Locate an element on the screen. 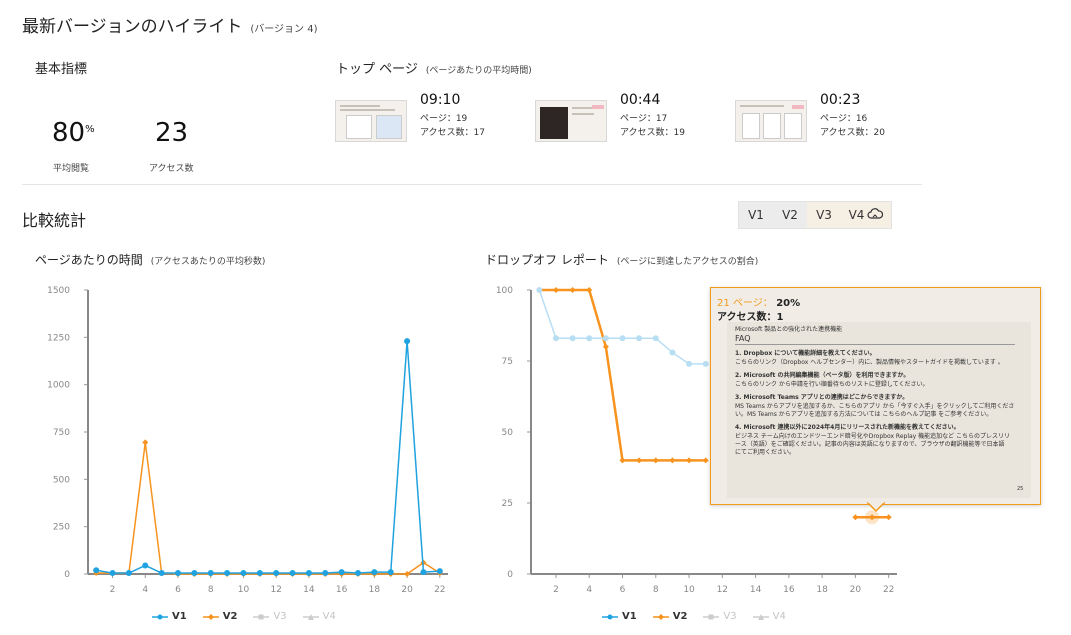  time-x-tick-label: 14 is located at coordinates (309, 590).